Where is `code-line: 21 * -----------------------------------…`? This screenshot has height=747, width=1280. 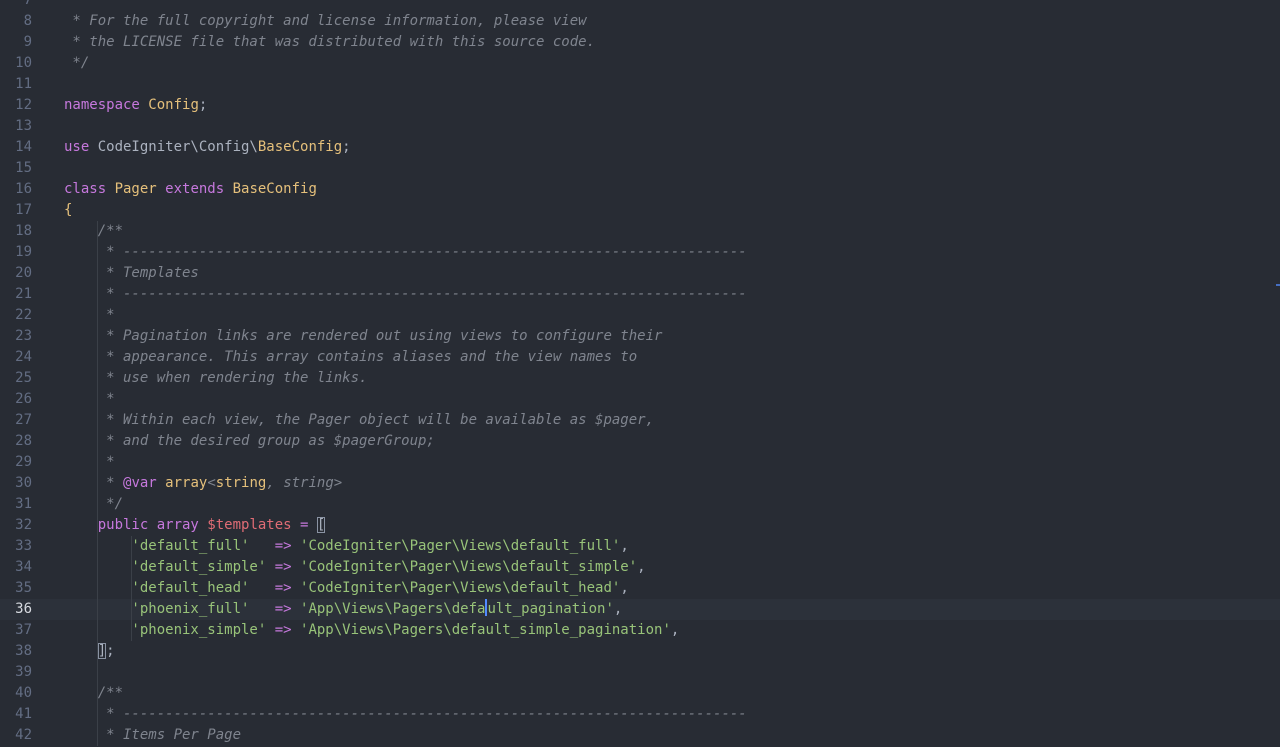
code-line: 21 * -----------------------------------… is located at coordinates (640, 294).